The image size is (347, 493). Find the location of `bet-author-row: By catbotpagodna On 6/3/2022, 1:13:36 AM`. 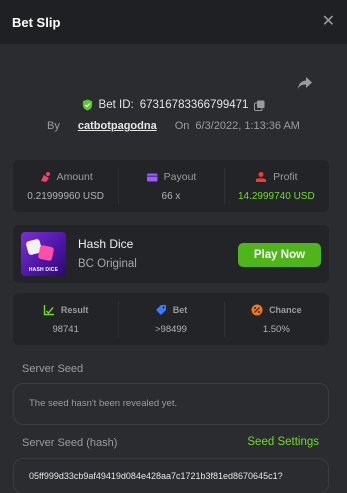

bet-author-row: By catbotpagodna On 6/3/2022, 1:13:36 AM is located at coordinates (173, 126).